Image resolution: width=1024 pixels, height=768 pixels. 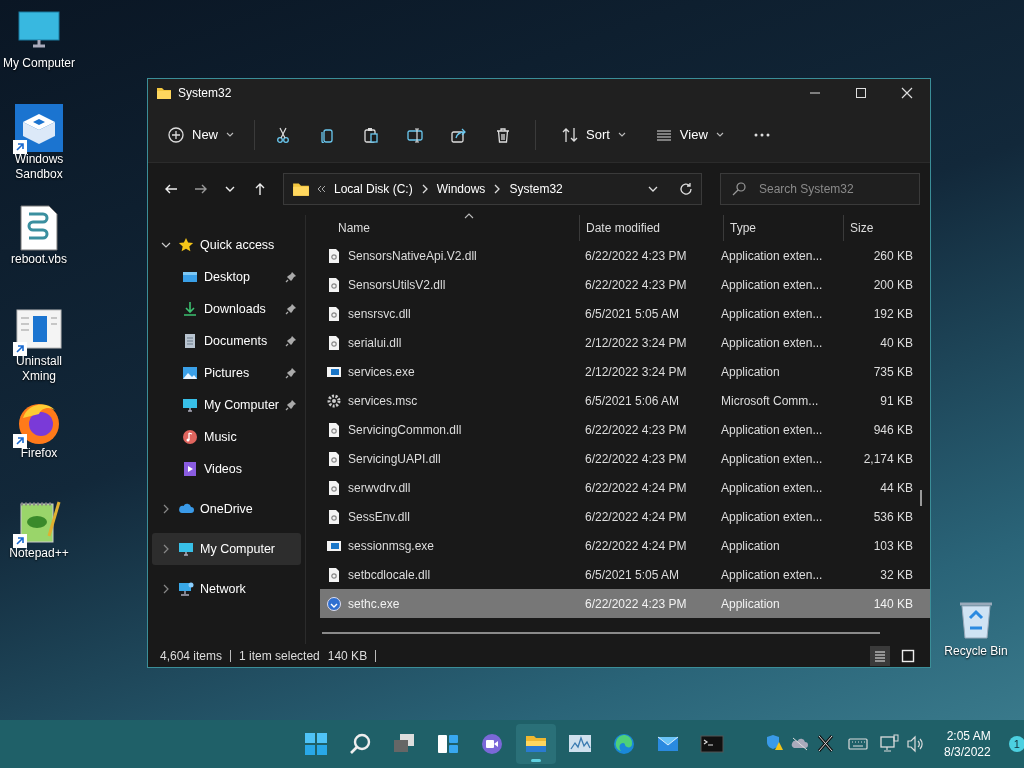 I want to click on details-view-button, so click(x=880, y=655).